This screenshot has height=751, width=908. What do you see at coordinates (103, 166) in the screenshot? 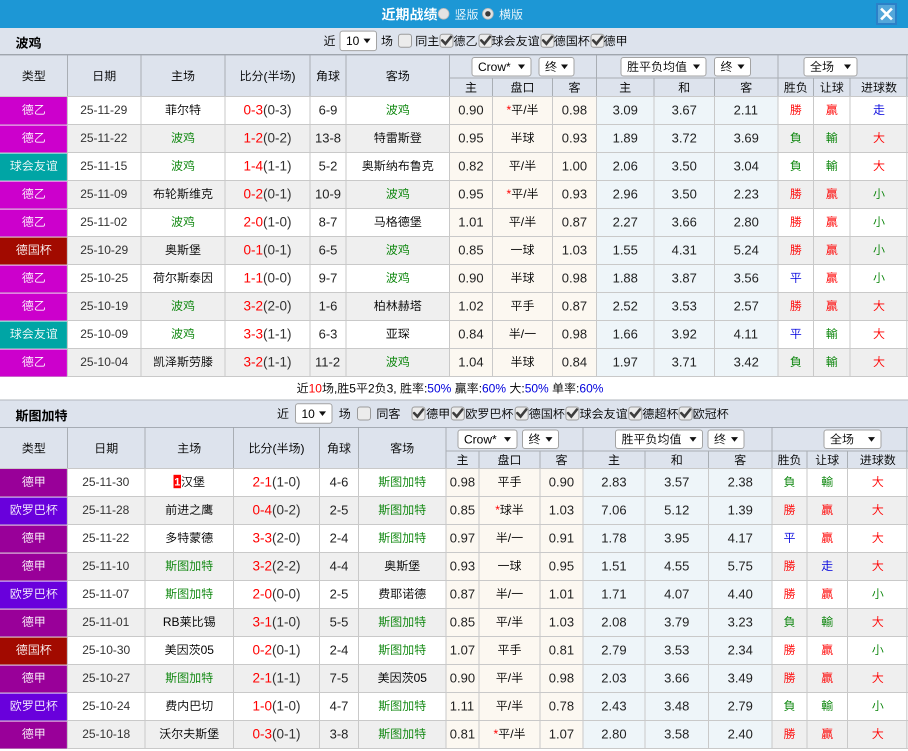
I see `svg-text: 25-11-15` at bounding box center [103, 166].